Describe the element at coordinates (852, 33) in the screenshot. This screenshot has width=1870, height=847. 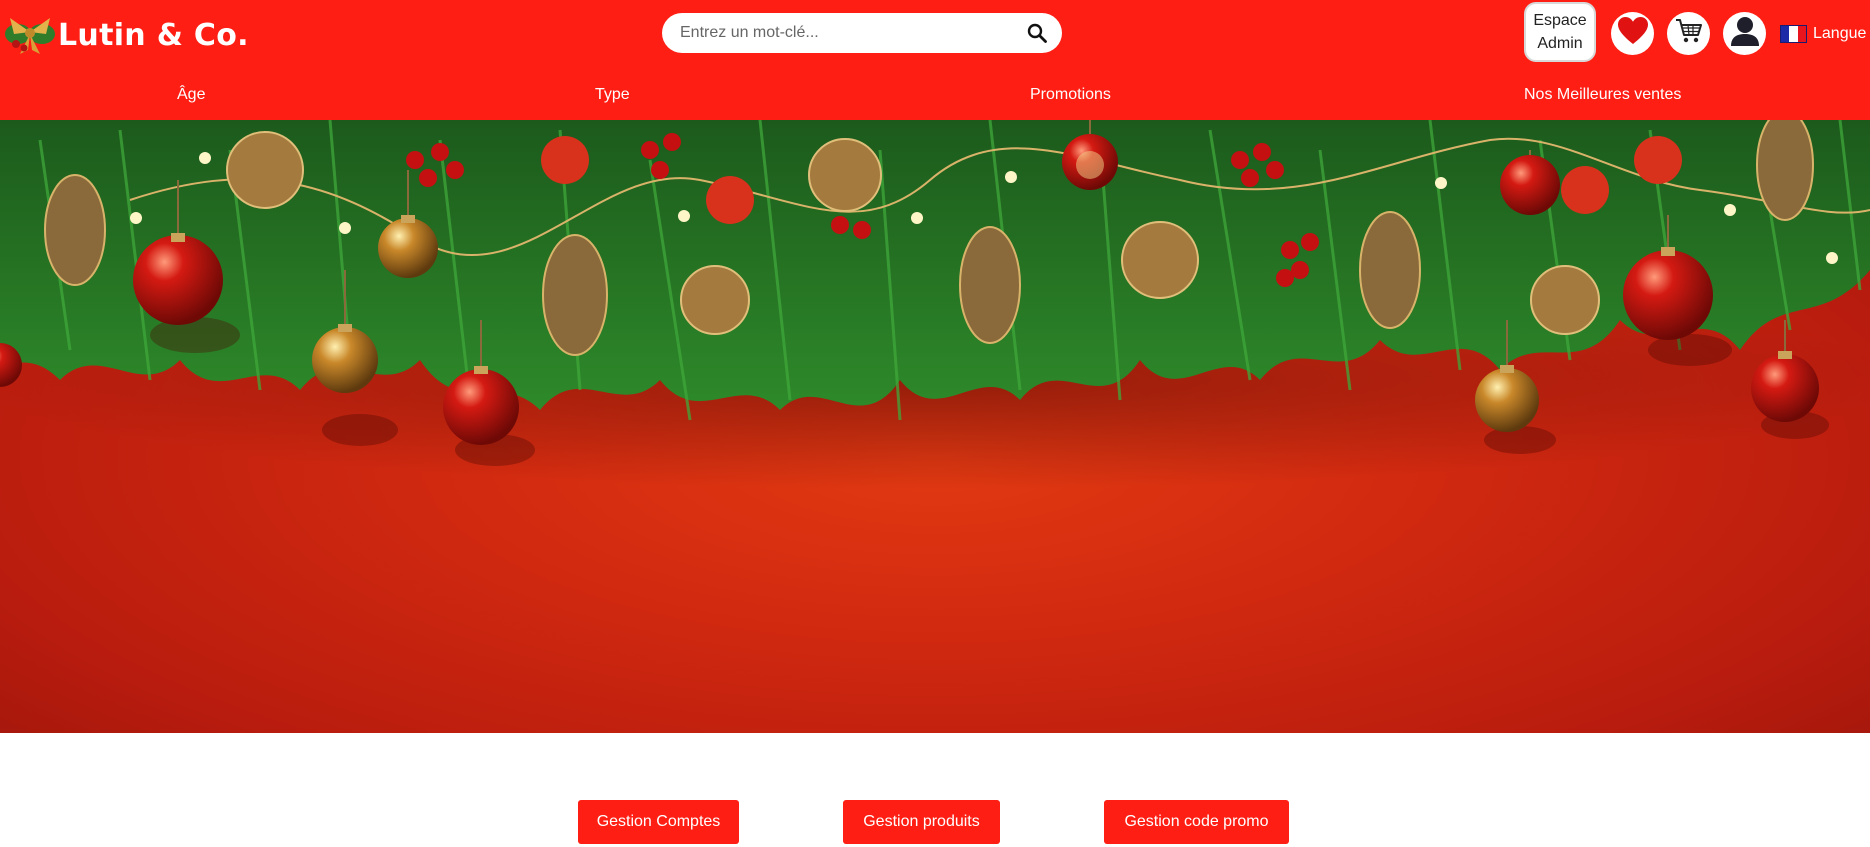
I see `search-input` at that location.